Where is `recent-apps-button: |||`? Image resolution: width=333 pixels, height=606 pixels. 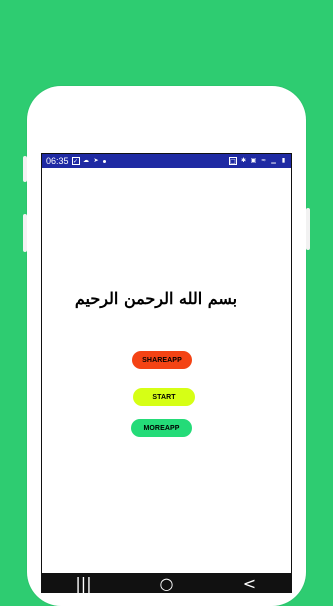 recent-apps-button: ||| is located at coordinates (84, 583).